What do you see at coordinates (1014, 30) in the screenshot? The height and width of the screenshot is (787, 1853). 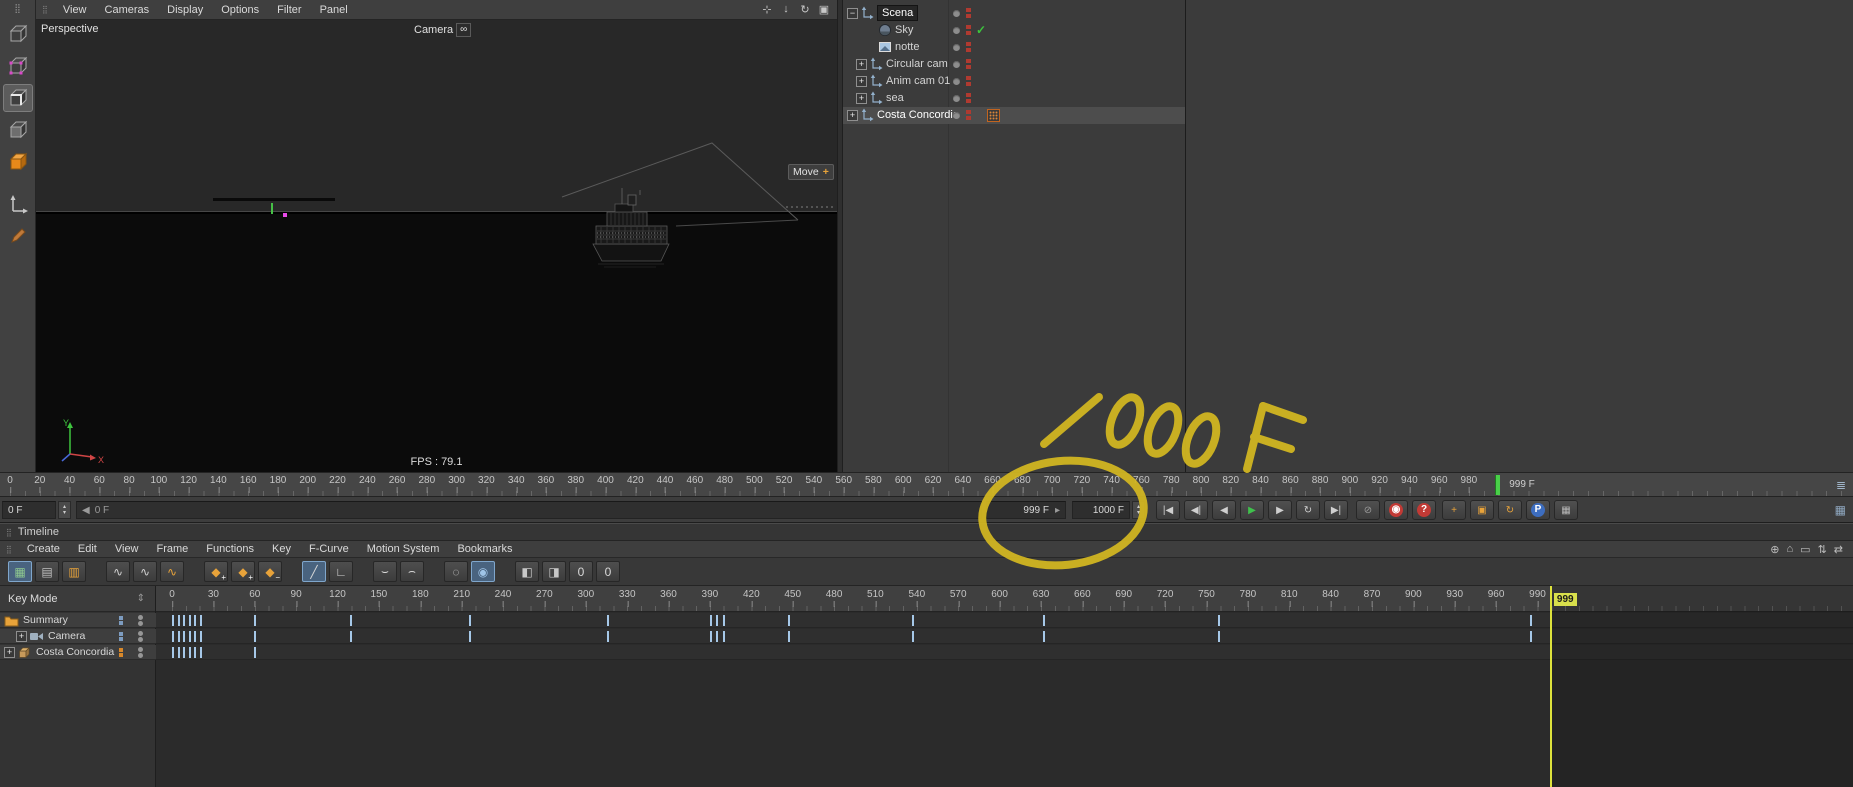 I see `object-row-sky: Sky ✓` at bounding box center [1014, 30].